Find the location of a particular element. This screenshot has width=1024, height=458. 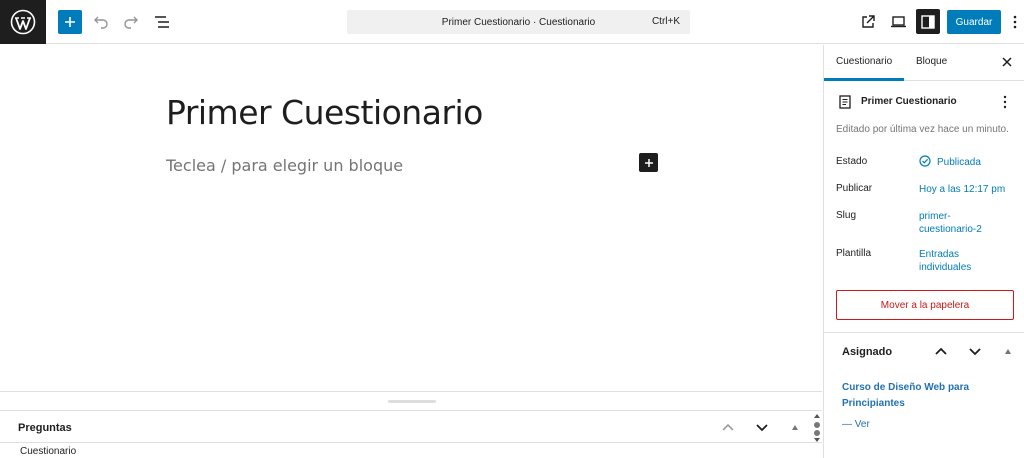

post-title: Primer Cuestionario is located at coordinates (324, 112).